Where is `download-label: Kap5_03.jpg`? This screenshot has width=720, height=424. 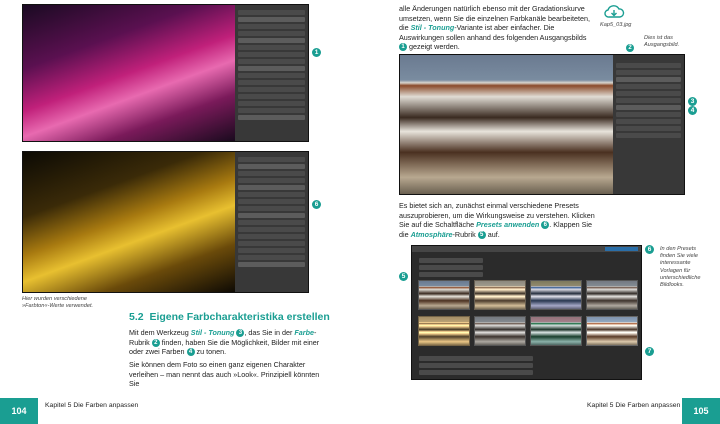 download-label: Kap5_03.jpg is located at coordinates (616, 25).